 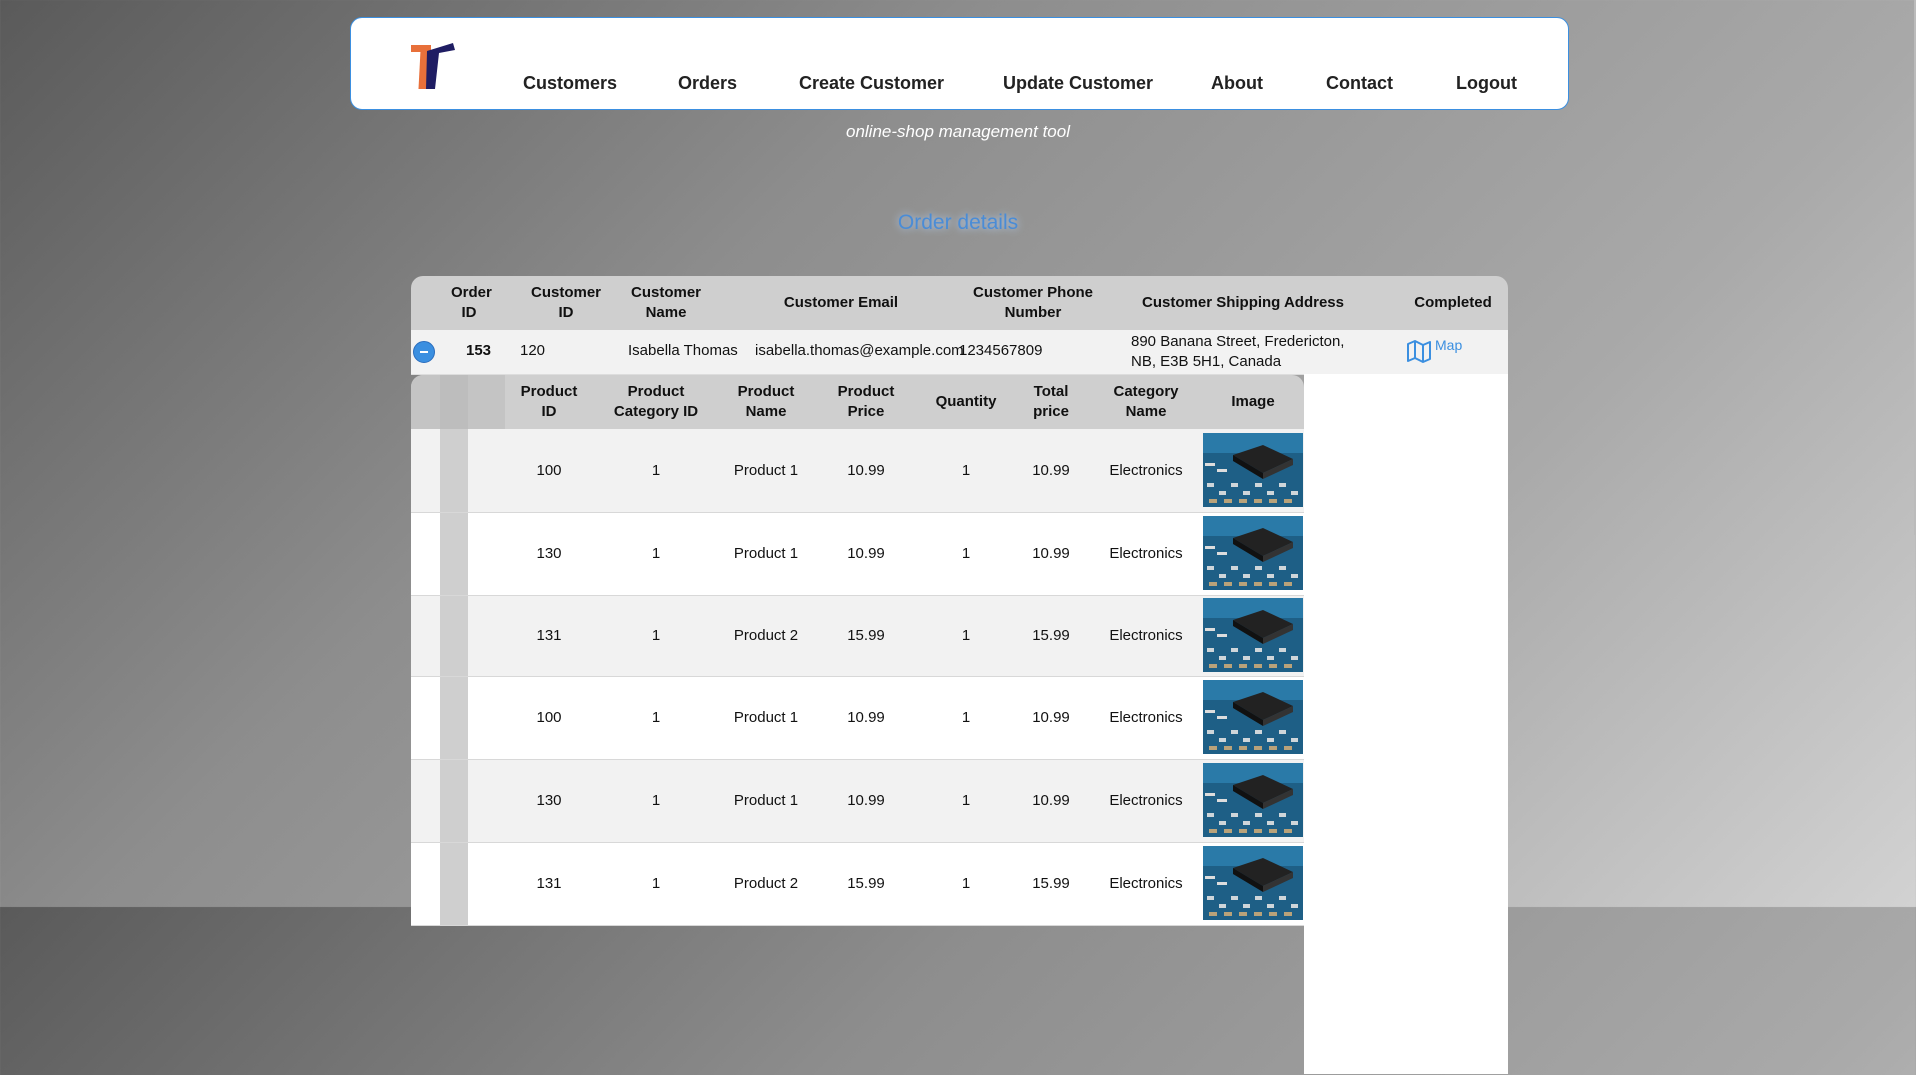 What do you see at coordinates (1237, 83) in the screenshot?
I see `nav-about: About` at bounding box center [1237, 83].